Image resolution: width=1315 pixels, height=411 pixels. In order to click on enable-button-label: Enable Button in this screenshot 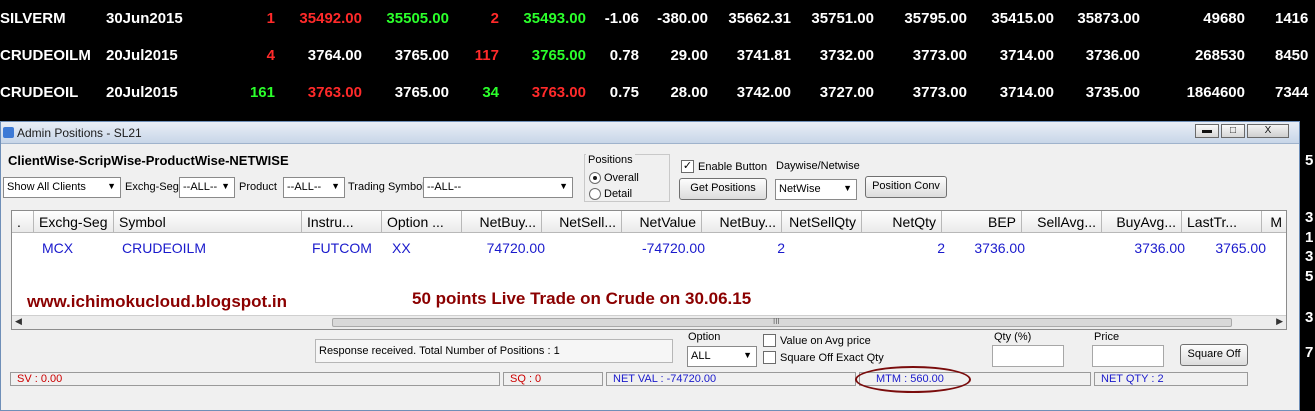, I will do `click(733, 167)`.